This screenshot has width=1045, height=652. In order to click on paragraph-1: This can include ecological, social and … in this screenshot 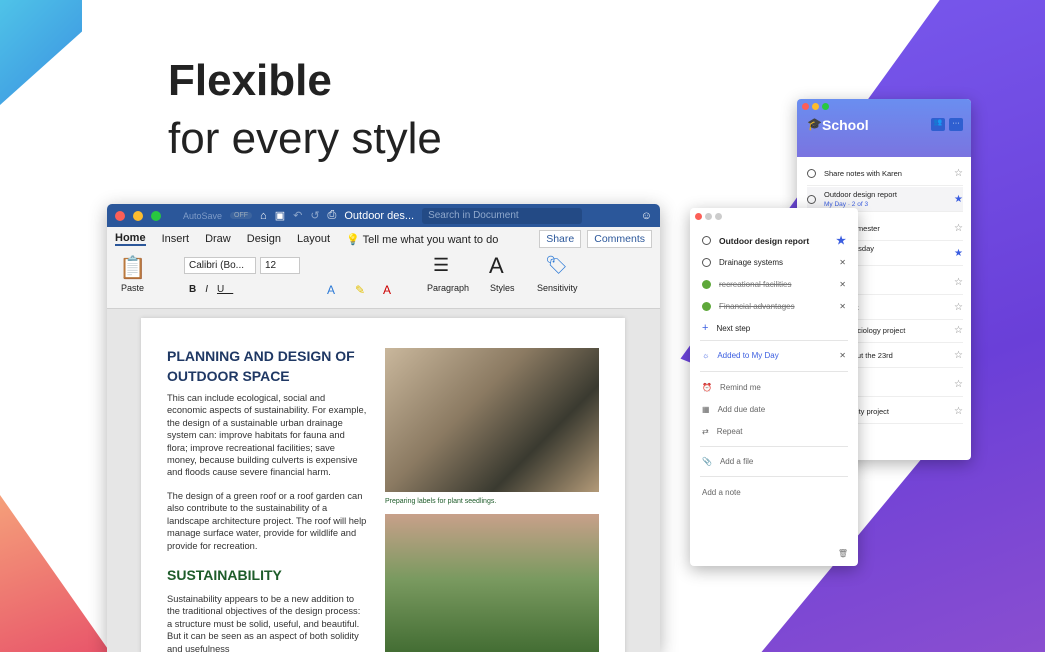, I will do `click(267, 435)`.